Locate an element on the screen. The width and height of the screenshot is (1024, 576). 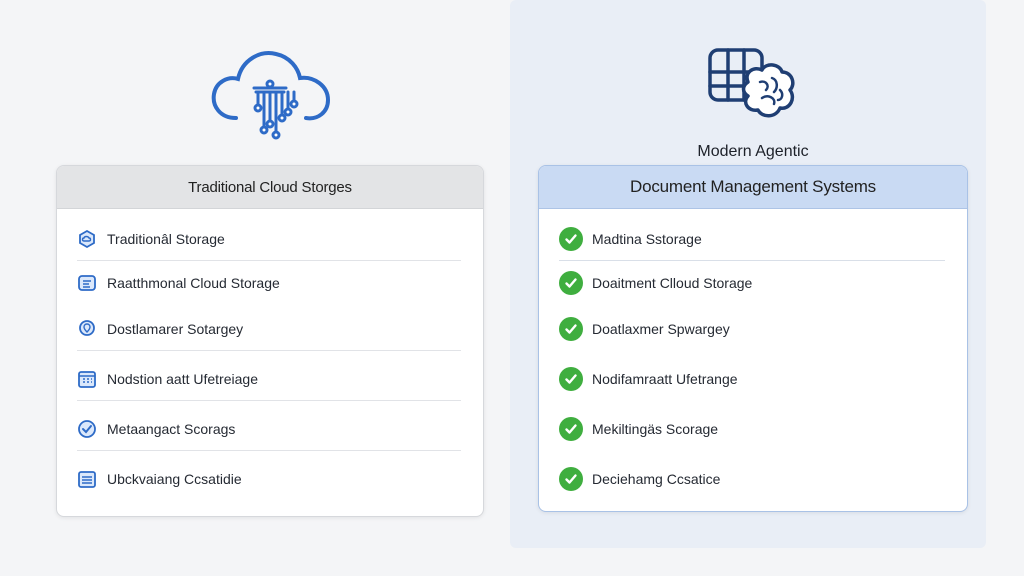
cloud-circuit-icon is located at coordinates (271, 95).